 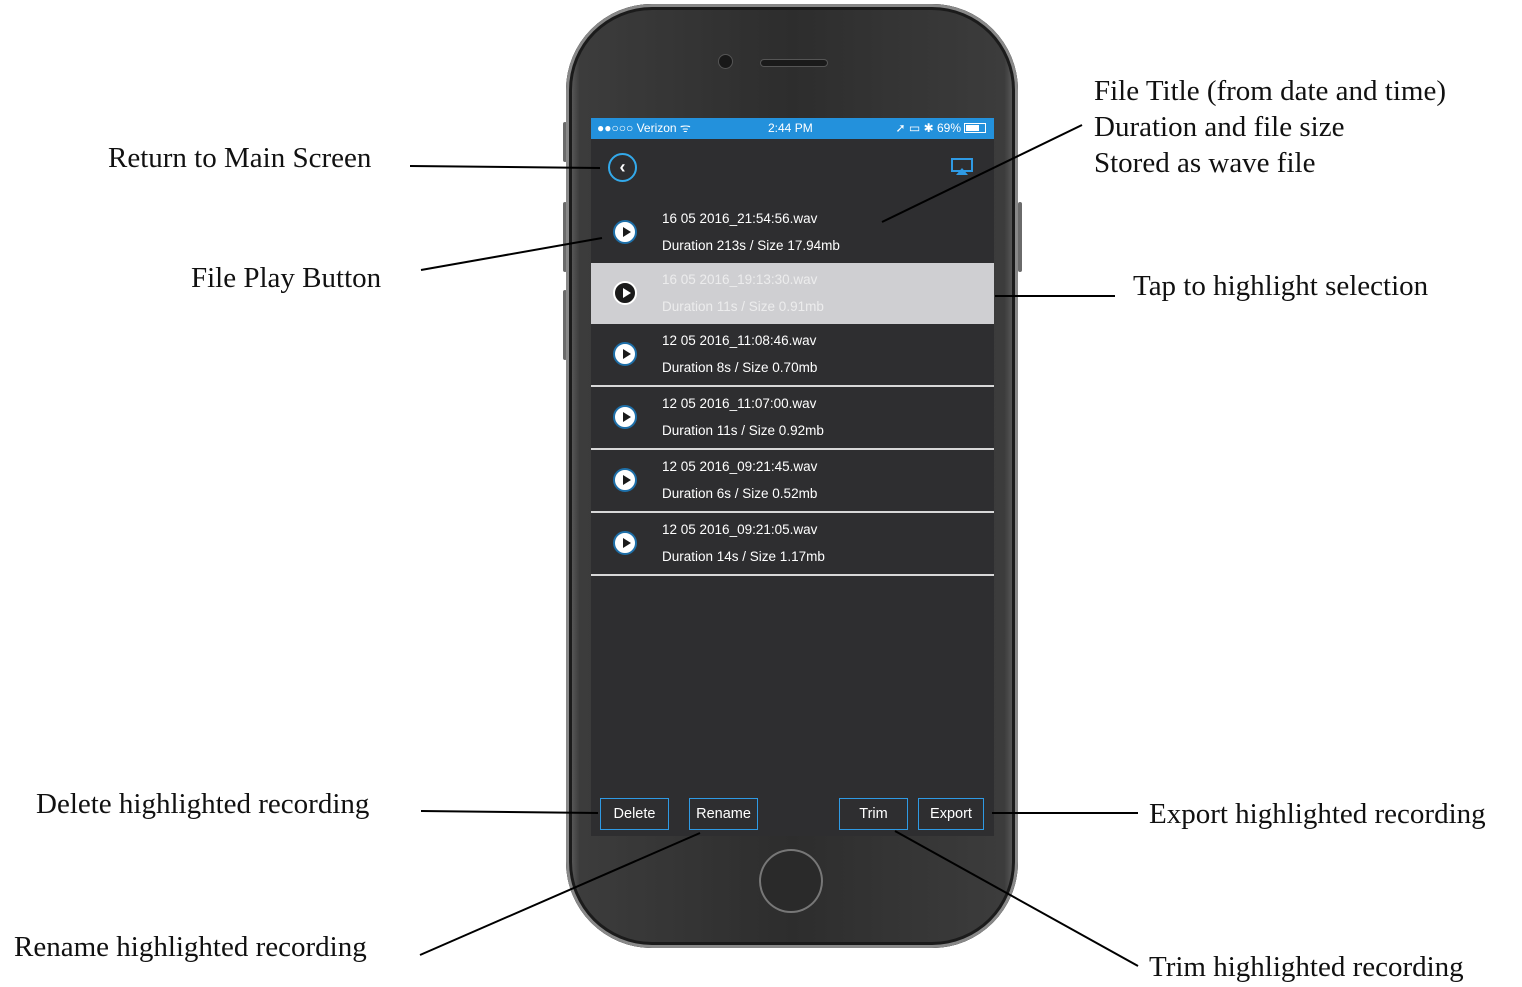 What do you see at coordinates (725, 61) in the screenshot?
I see `camera-icon` at bounding box center [725, 61].